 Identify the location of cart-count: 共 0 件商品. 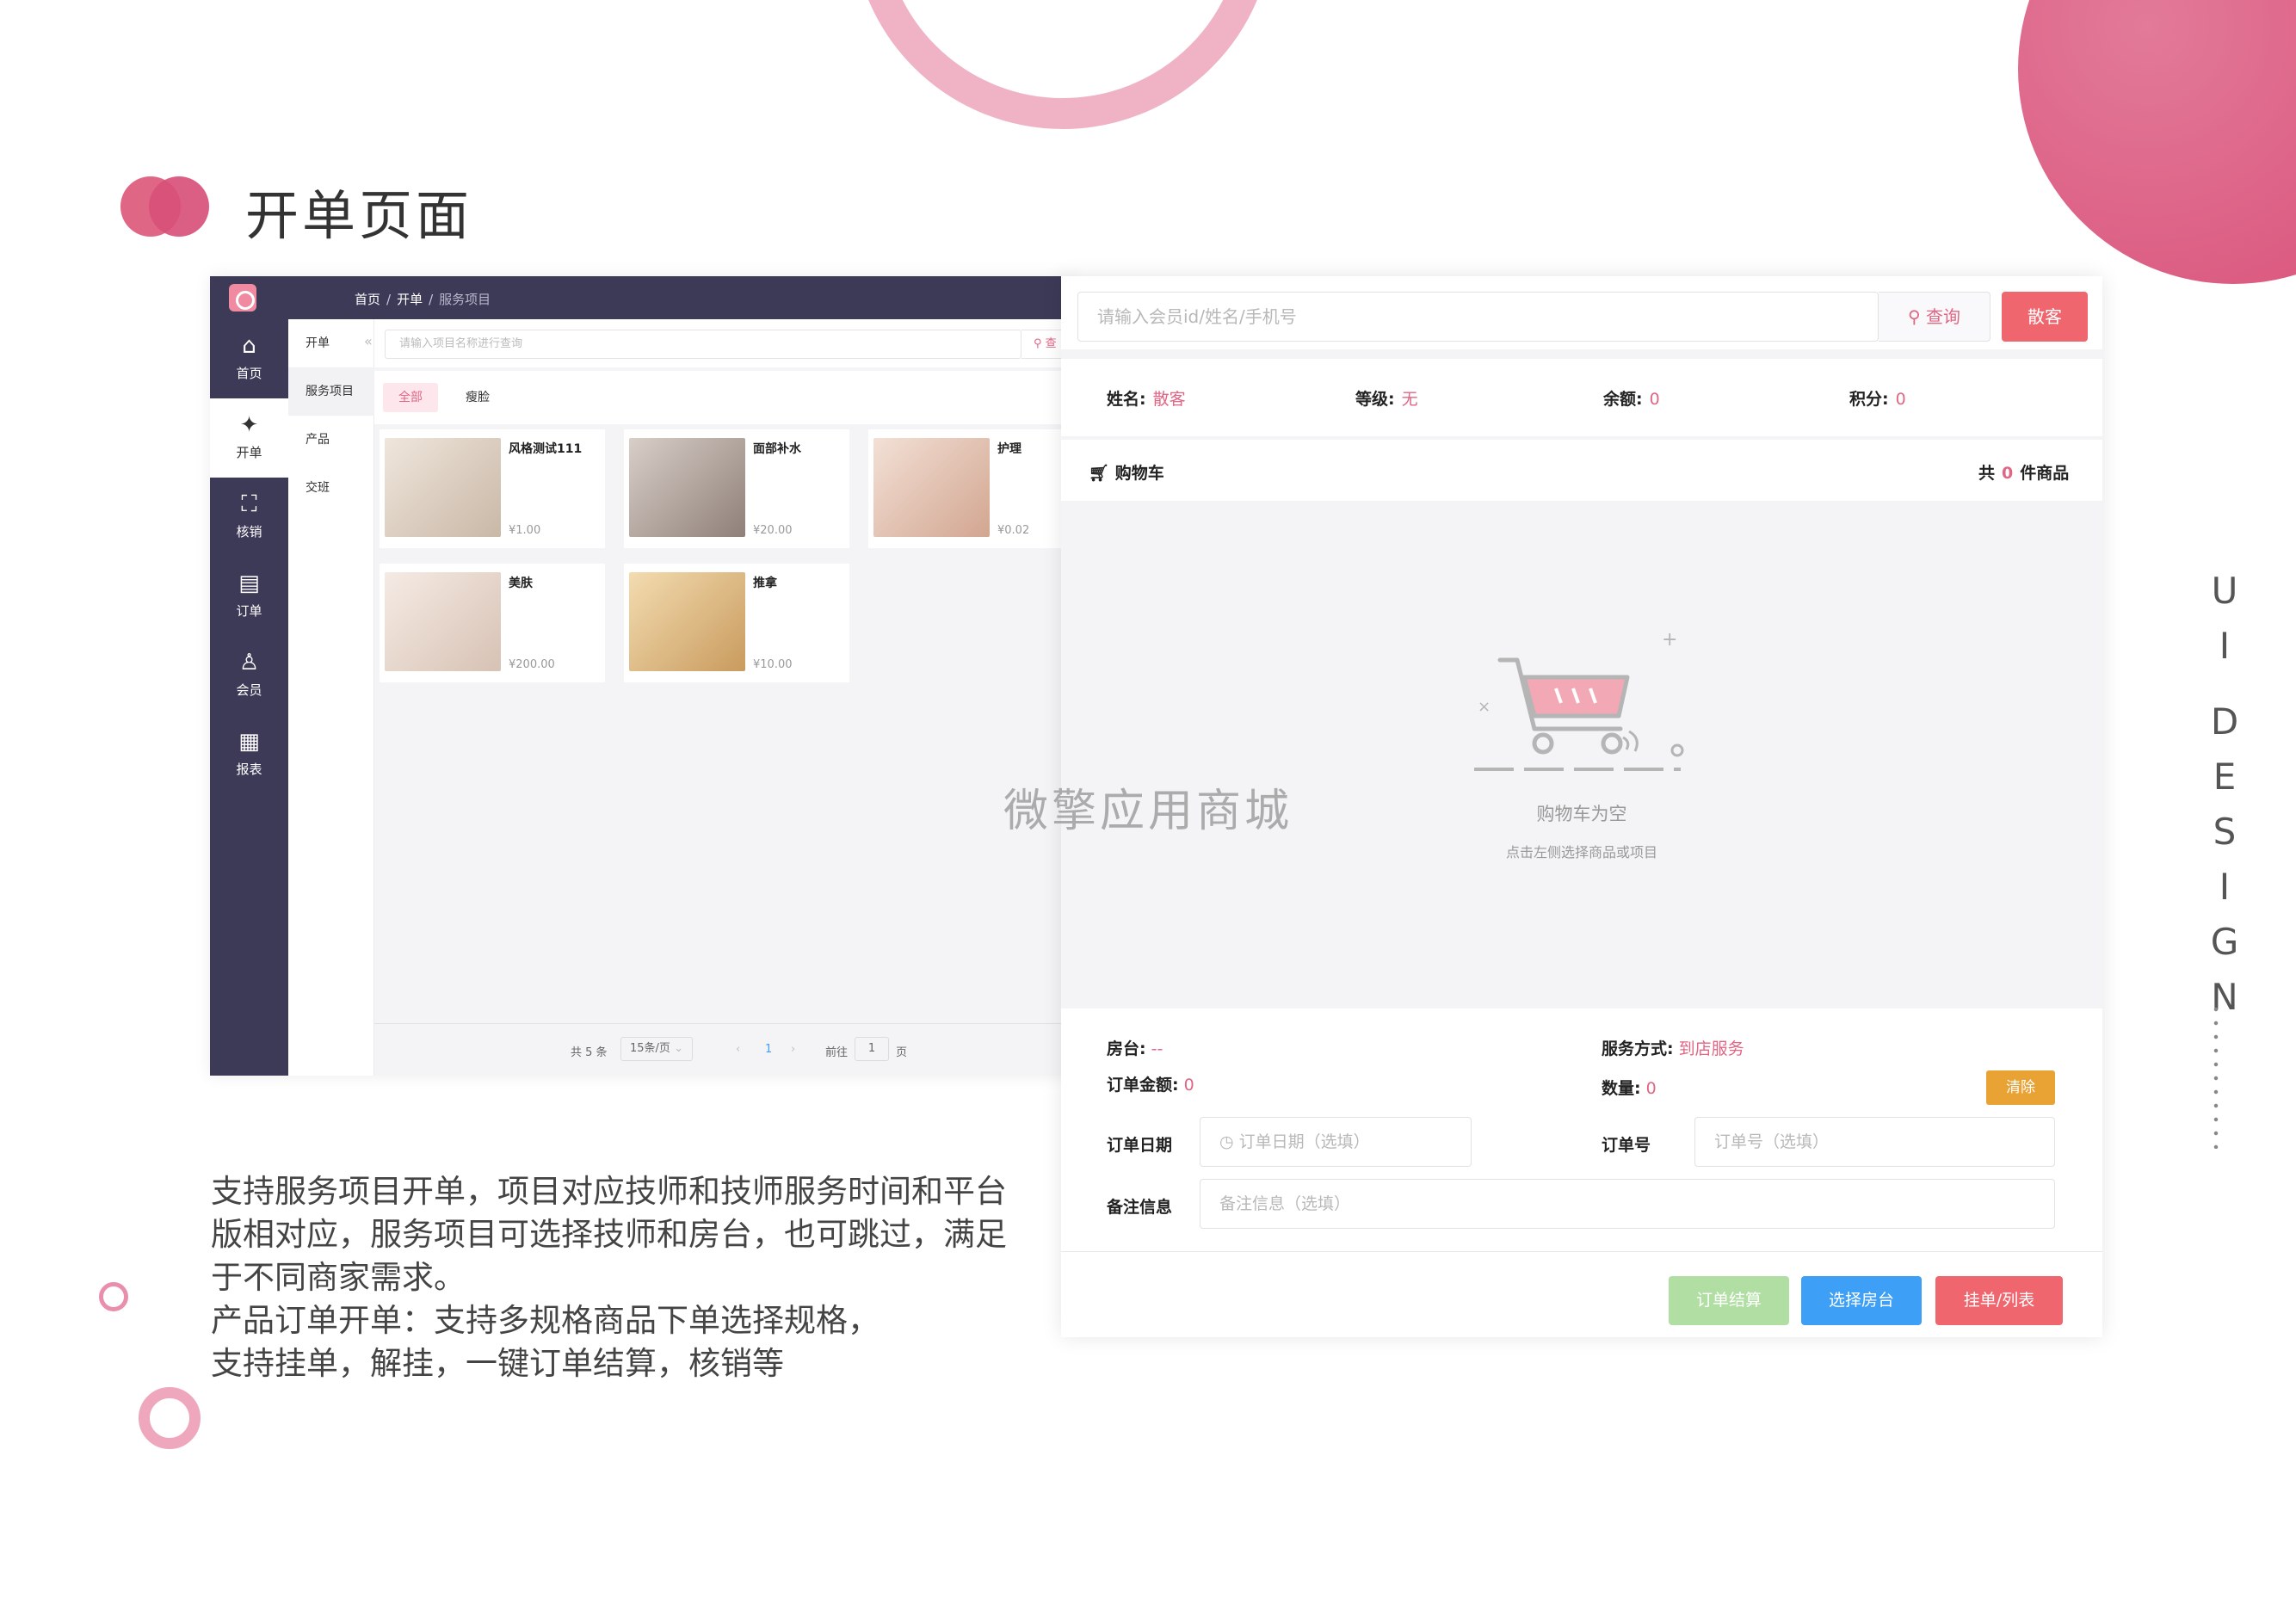
(2023, 472).